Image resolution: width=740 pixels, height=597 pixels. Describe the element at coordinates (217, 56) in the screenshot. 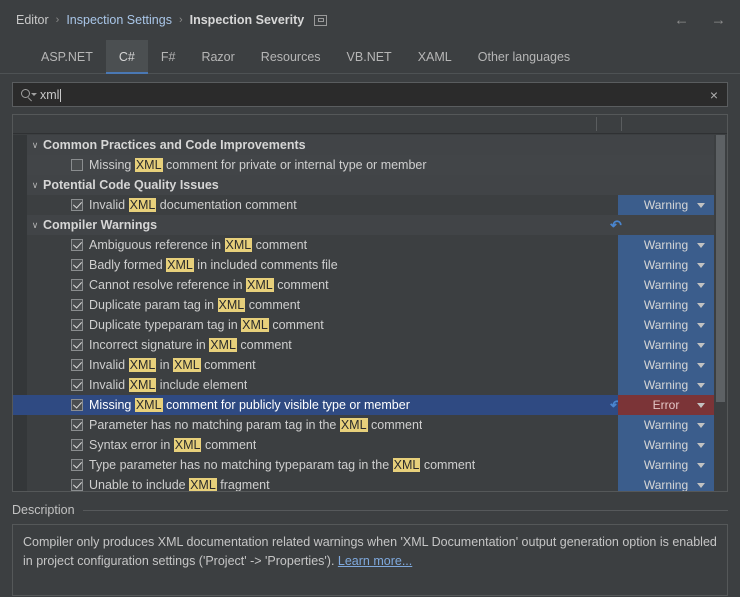

I see `tab-razor: Razor` at that location.